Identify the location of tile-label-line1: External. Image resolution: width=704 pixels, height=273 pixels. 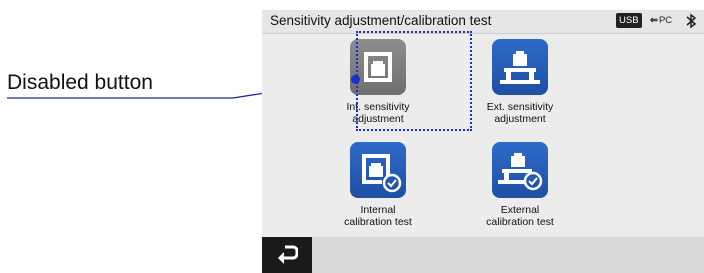
(520, 210).